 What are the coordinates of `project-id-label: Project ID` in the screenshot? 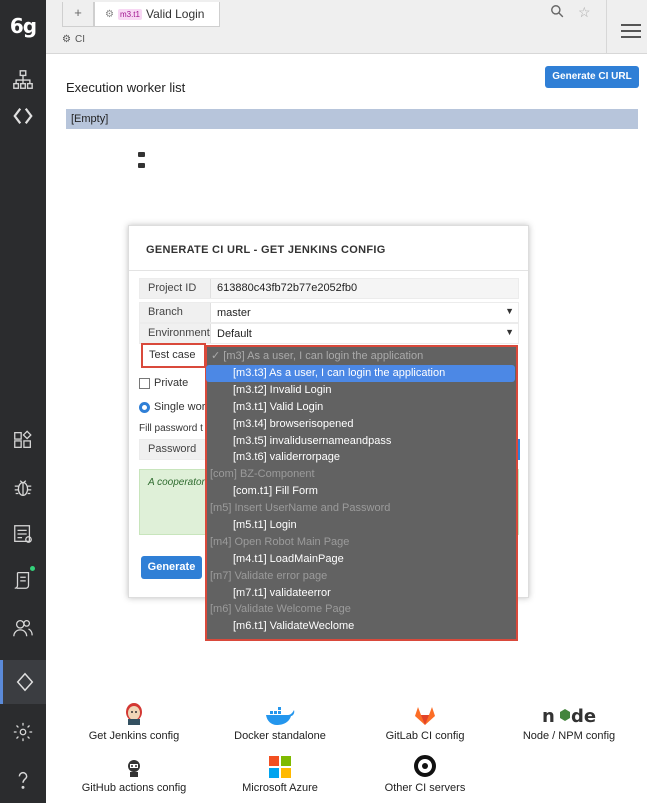 It's located at (175, 288).